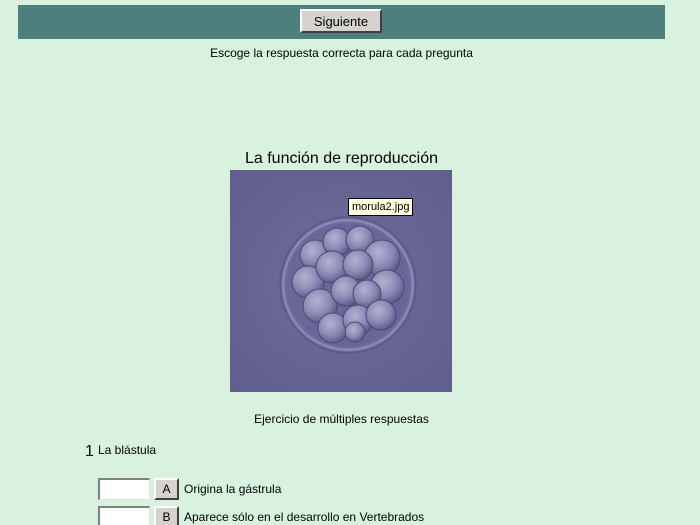 This screenshot has height=525, width=700. I want to click on answer-button-a: A, so click(166, 489).